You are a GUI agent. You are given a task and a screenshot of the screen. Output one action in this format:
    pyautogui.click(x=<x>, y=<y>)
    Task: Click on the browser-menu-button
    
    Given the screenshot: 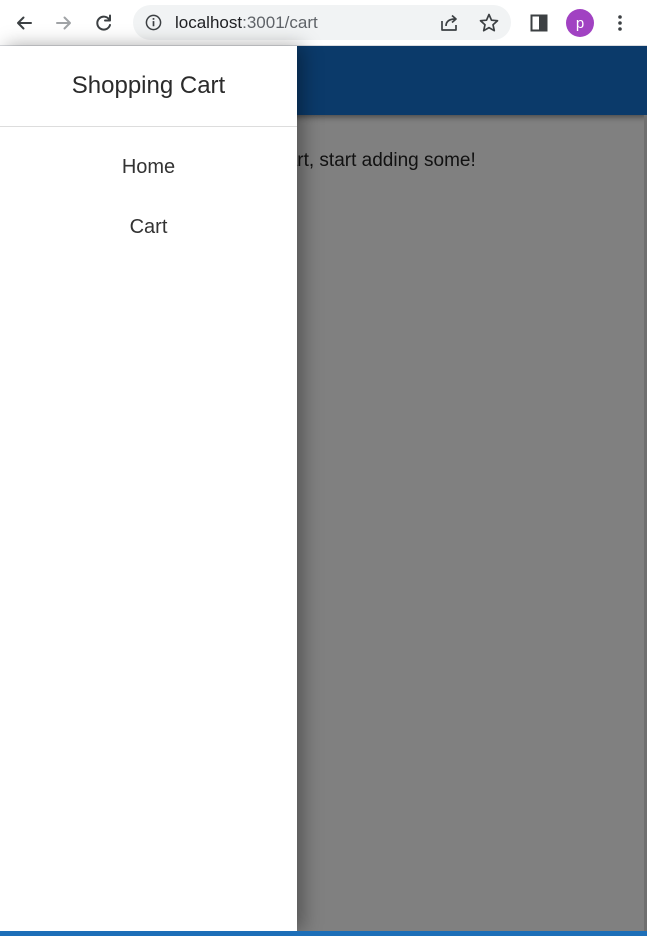 What is the action you would take?
    pyautogui.click(x=620, y=23)
    